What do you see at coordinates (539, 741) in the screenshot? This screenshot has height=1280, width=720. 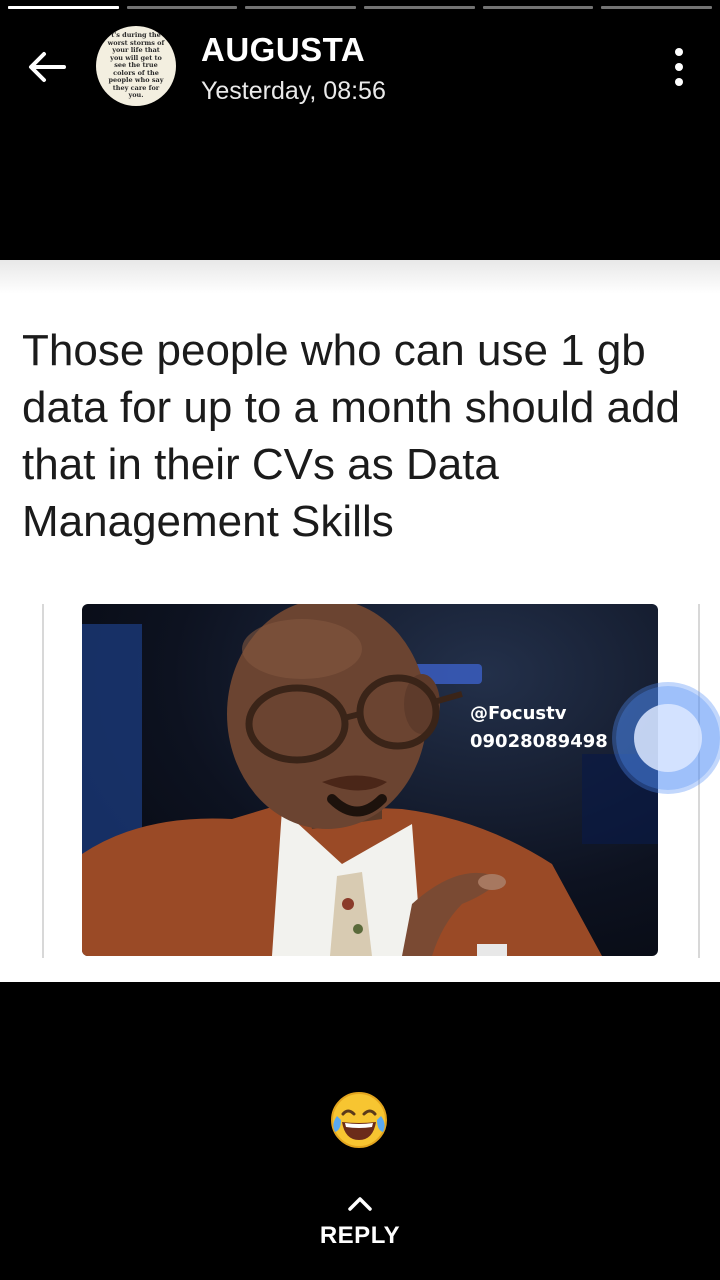 I see `watermark-phone: 09028089498` at bounding box center [539, 741].